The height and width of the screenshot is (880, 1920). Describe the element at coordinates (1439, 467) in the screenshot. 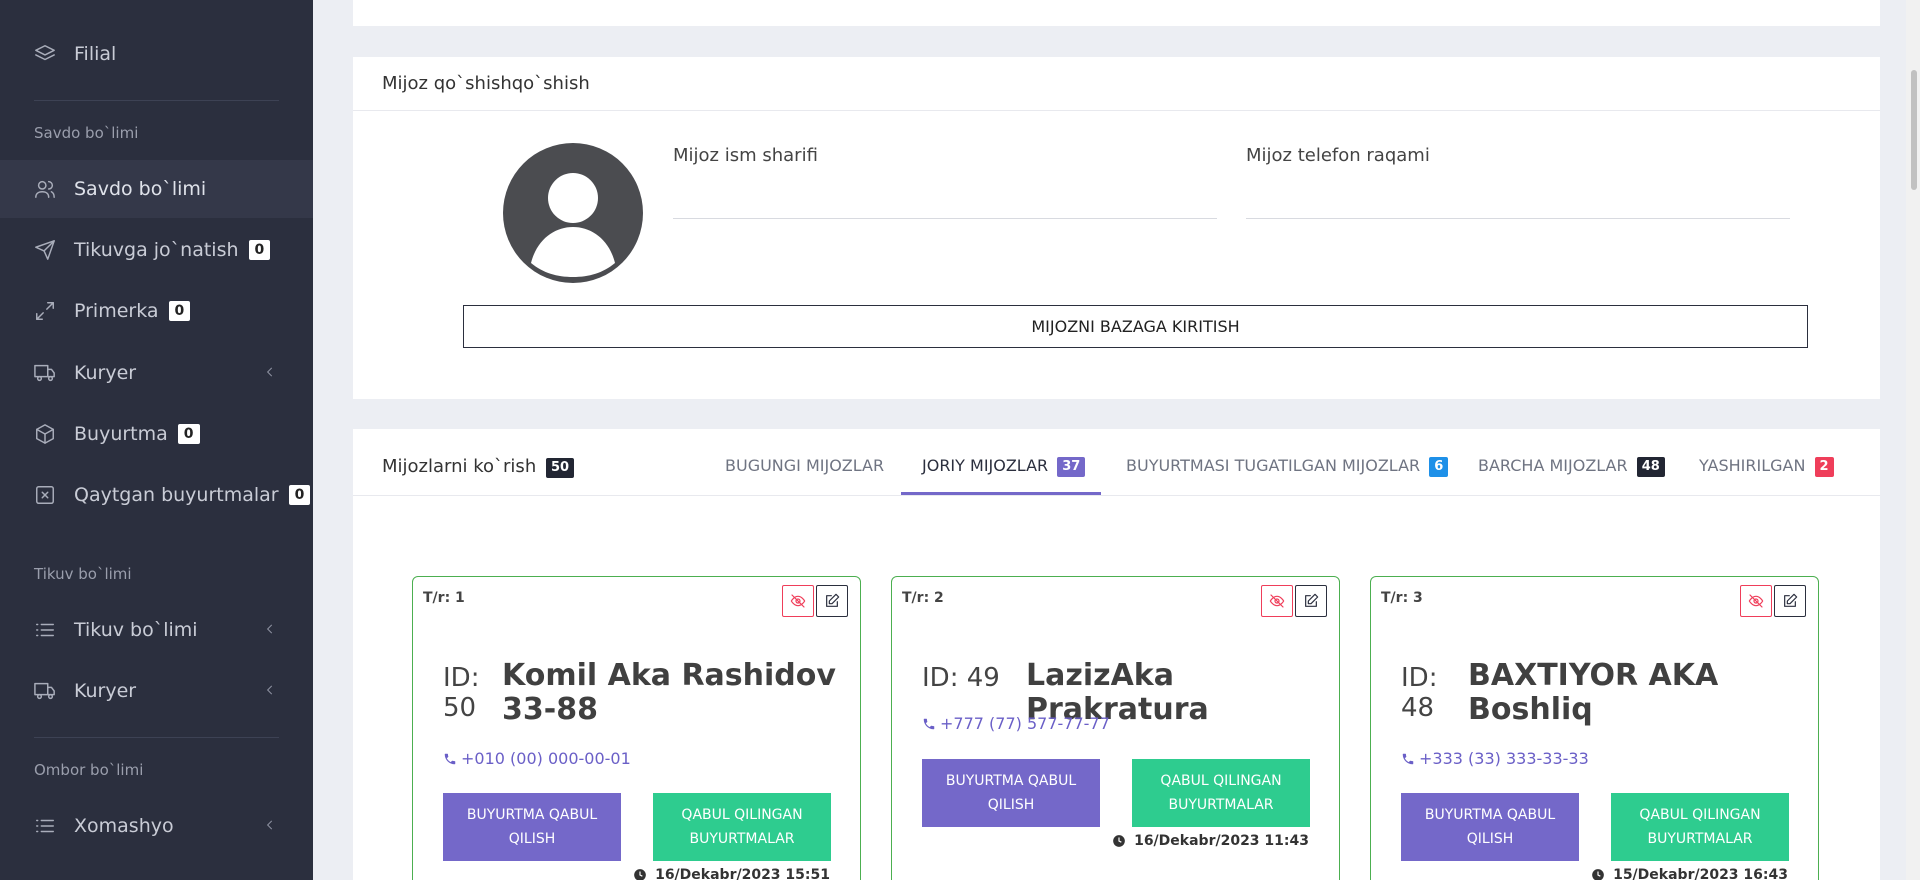

I see `count-badge: 6` at that location.